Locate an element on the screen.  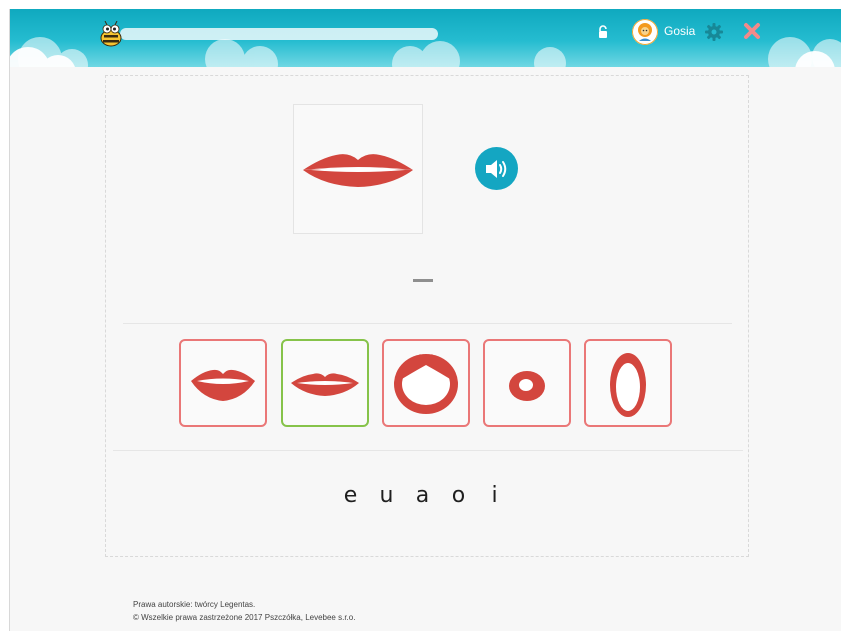
lips-round-o-icon is located at coordinates (527, 386).